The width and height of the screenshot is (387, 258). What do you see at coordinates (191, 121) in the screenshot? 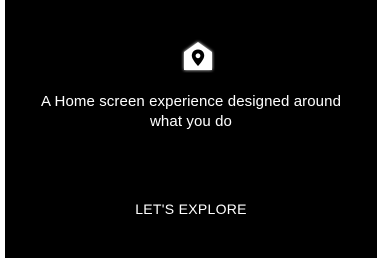
I see `tagline-line-2: what you do` at bounding box center [191, 121].